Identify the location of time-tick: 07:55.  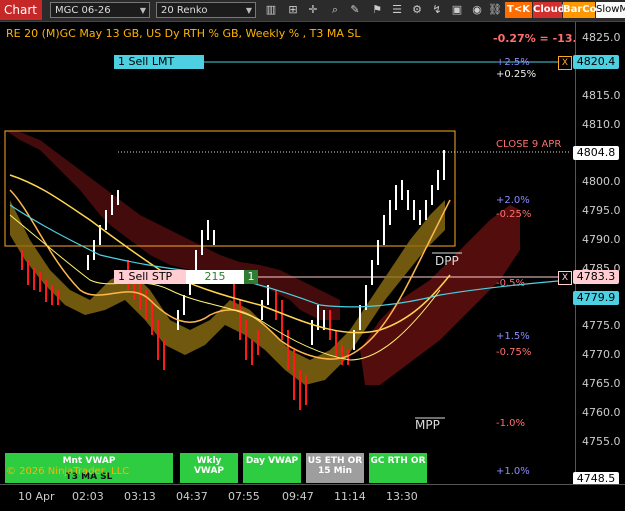
(244, 496).